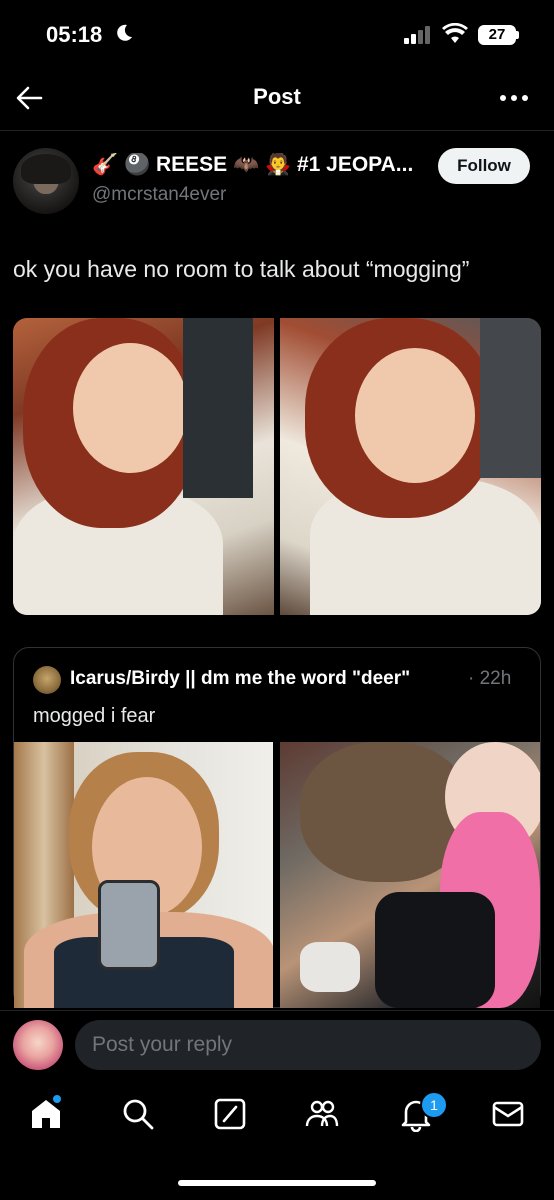  I want to click on author-handle: @mcrstan4ever, so click(159, 195).